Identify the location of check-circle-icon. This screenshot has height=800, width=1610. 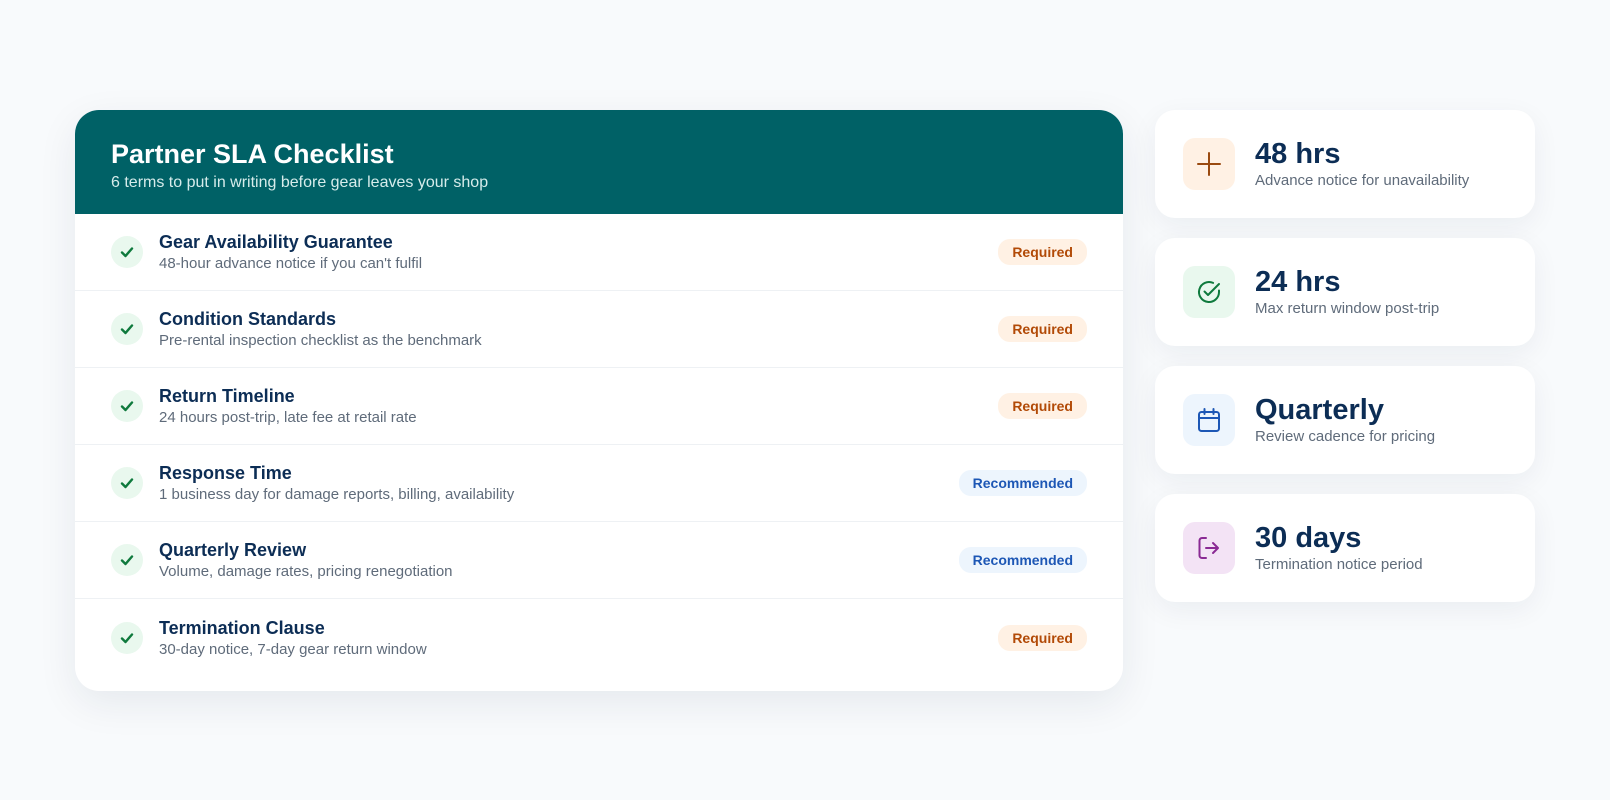
(1209, 292).